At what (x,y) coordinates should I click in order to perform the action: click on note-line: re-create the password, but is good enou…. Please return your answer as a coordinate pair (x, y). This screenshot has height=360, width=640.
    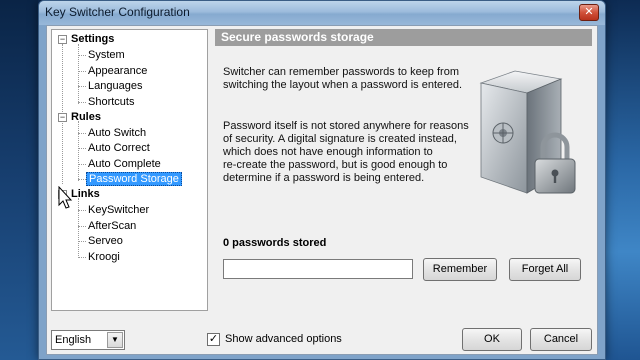
    Looking at the image, I should click on (335, 165).